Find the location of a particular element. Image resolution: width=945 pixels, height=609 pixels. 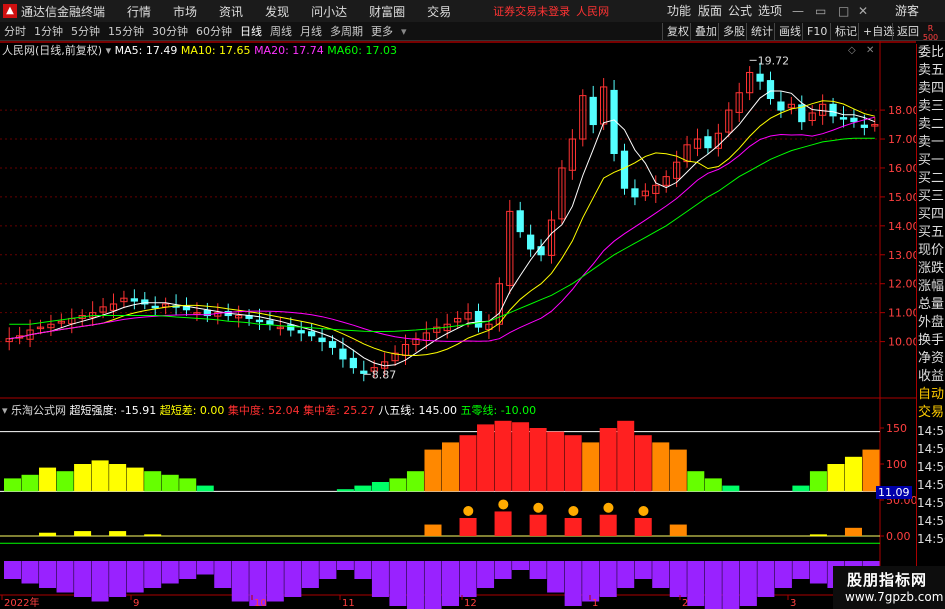

panel-scale-bottom: 500 is located at coordinates (930, 37).